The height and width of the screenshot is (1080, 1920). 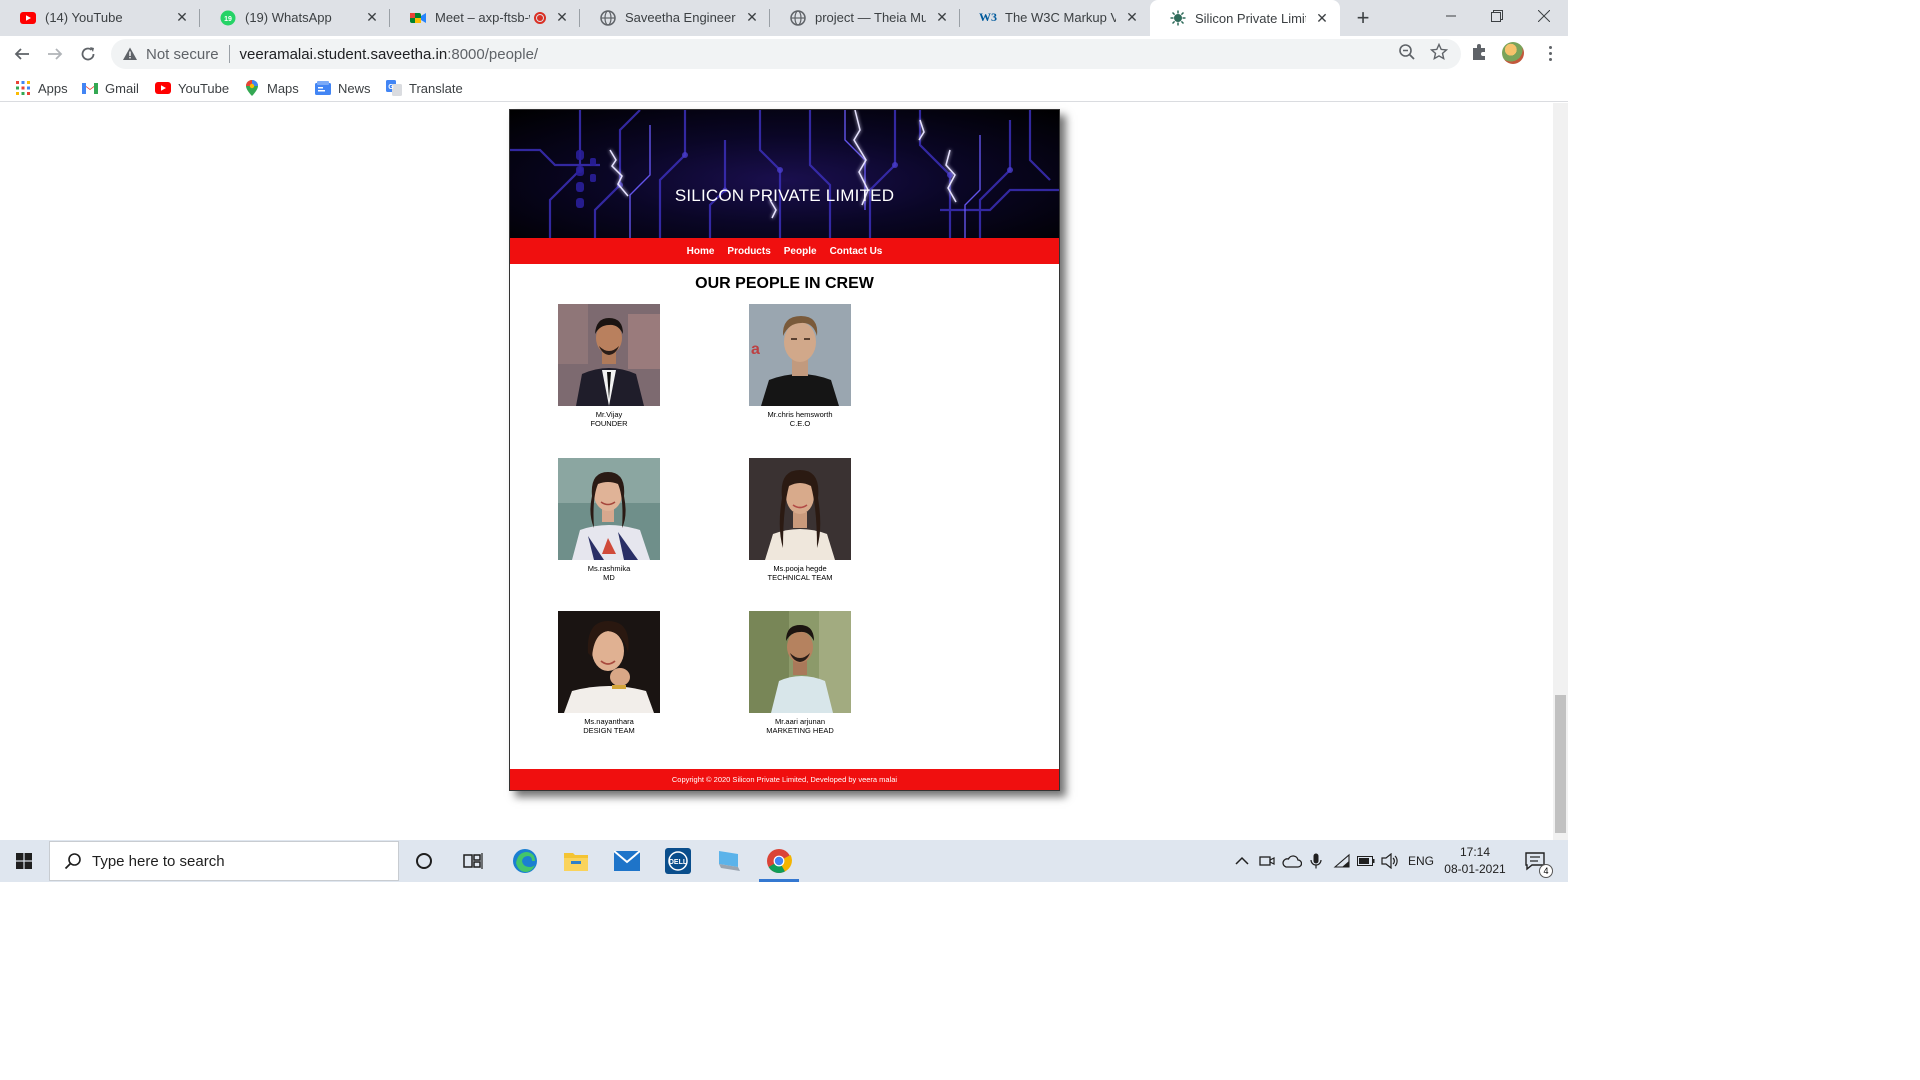 I want to click on tray-microphone, so click(x=1316, y=861).